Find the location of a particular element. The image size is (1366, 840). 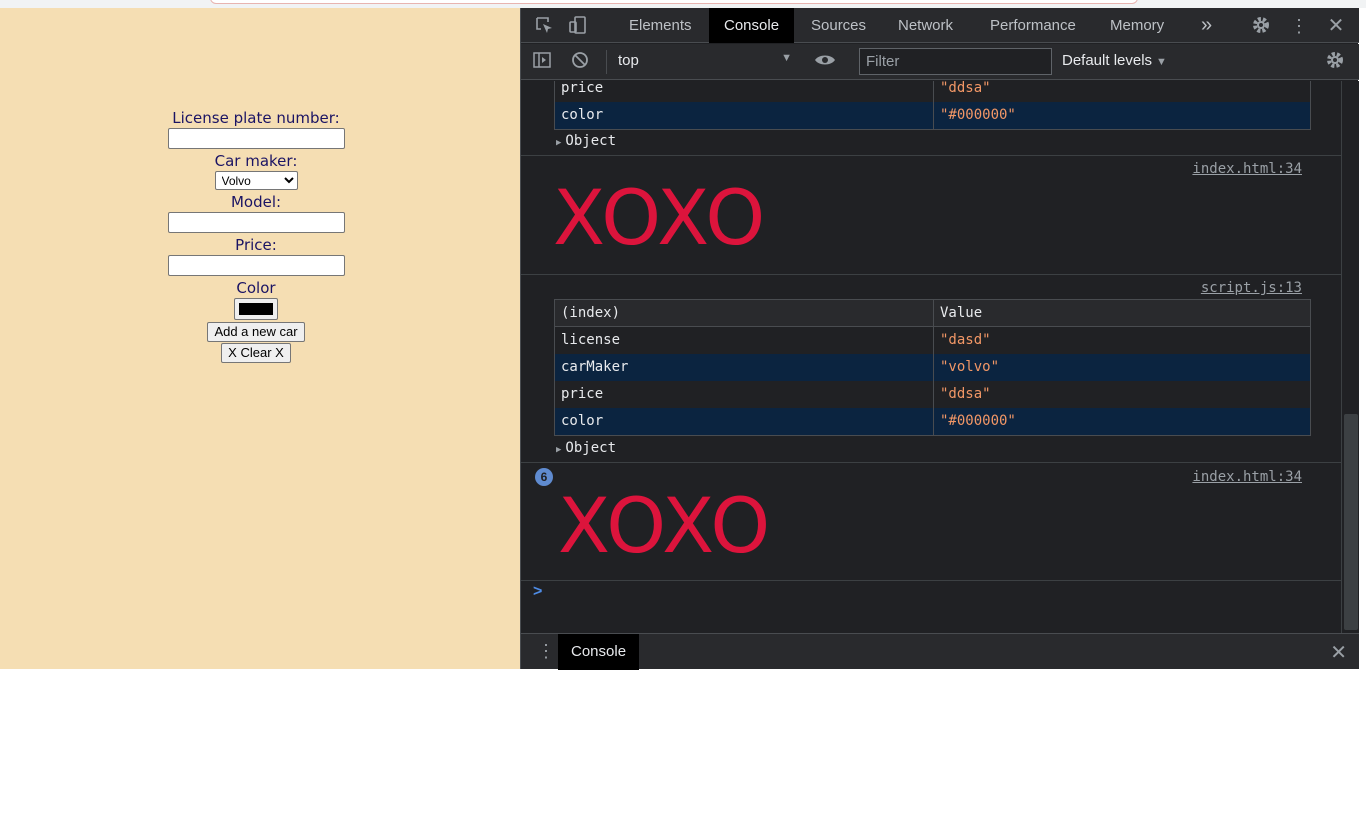

filter-input is located at coordinates (955, 61).